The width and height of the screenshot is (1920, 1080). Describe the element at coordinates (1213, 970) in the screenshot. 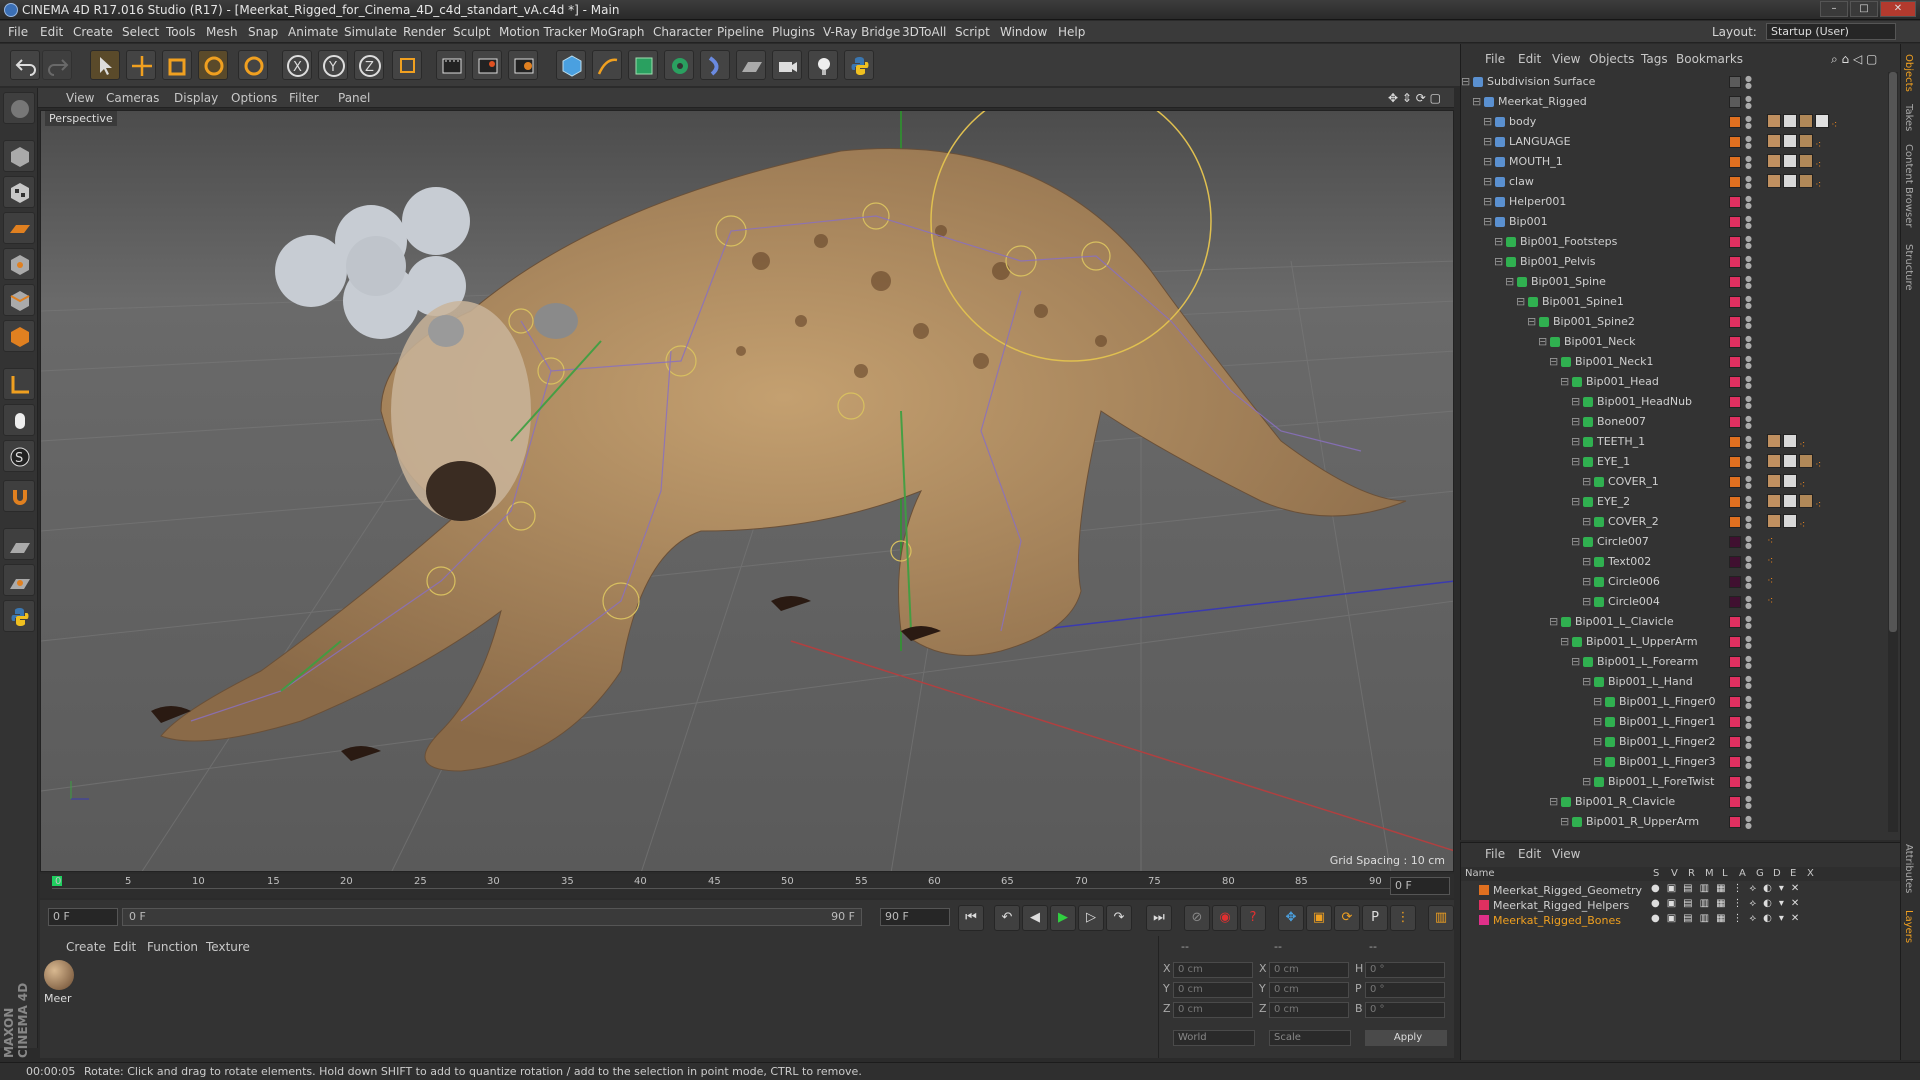

I see `position-x-field: 0 cm` at that location.